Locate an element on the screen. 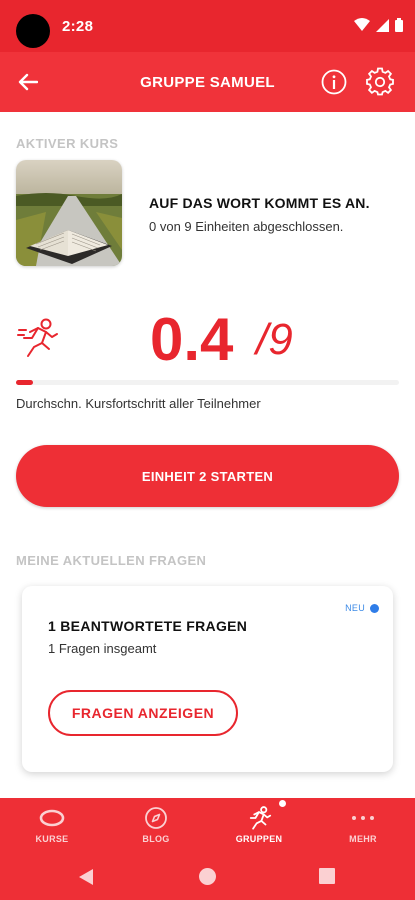 The image size is (415, 900). nav-item-blog: BLOG is located at coordinates (156, 827).